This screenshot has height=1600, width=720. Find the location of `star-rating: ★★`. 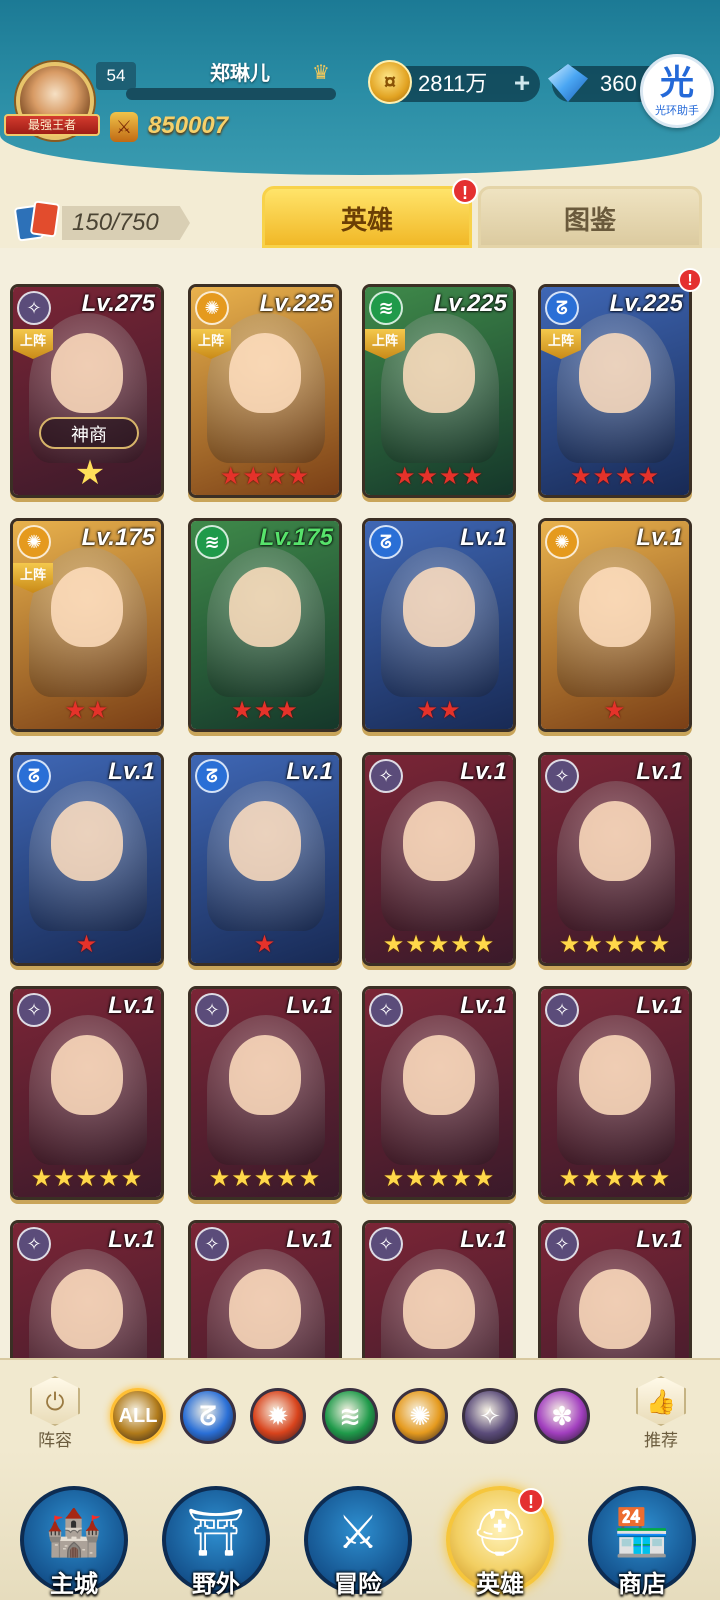

star-rating: ★★ is located at coordinates (87, 710).